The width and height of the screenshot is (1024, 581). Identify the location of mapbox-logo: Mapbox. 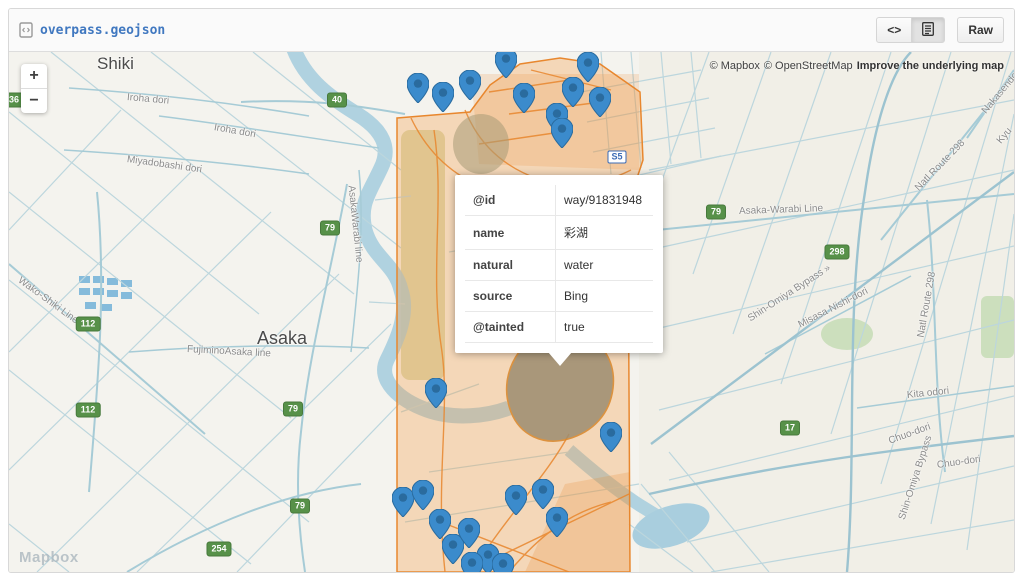
(49, 557).